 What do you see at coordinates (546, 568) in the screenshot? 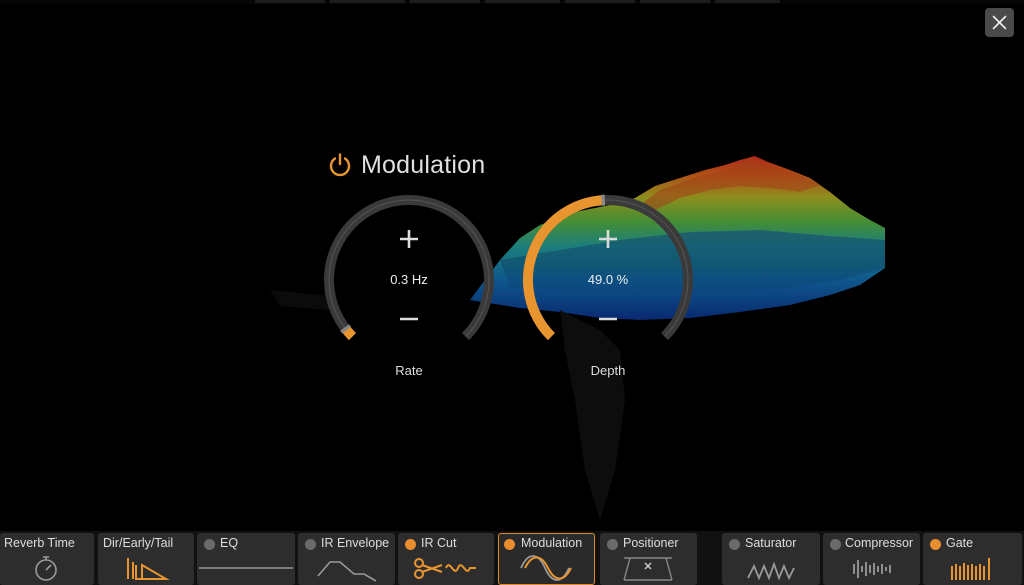
I see `sine-wave-icon` at bounding box center [546, 568].